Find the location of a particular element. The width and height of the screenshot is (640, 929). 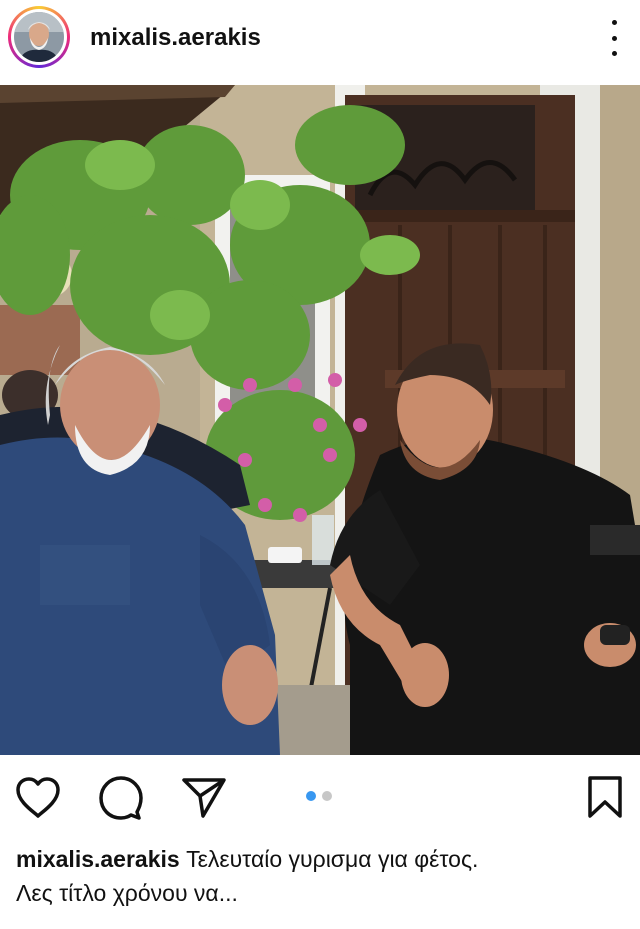

comment-icon is located at coordinates (121, 798).